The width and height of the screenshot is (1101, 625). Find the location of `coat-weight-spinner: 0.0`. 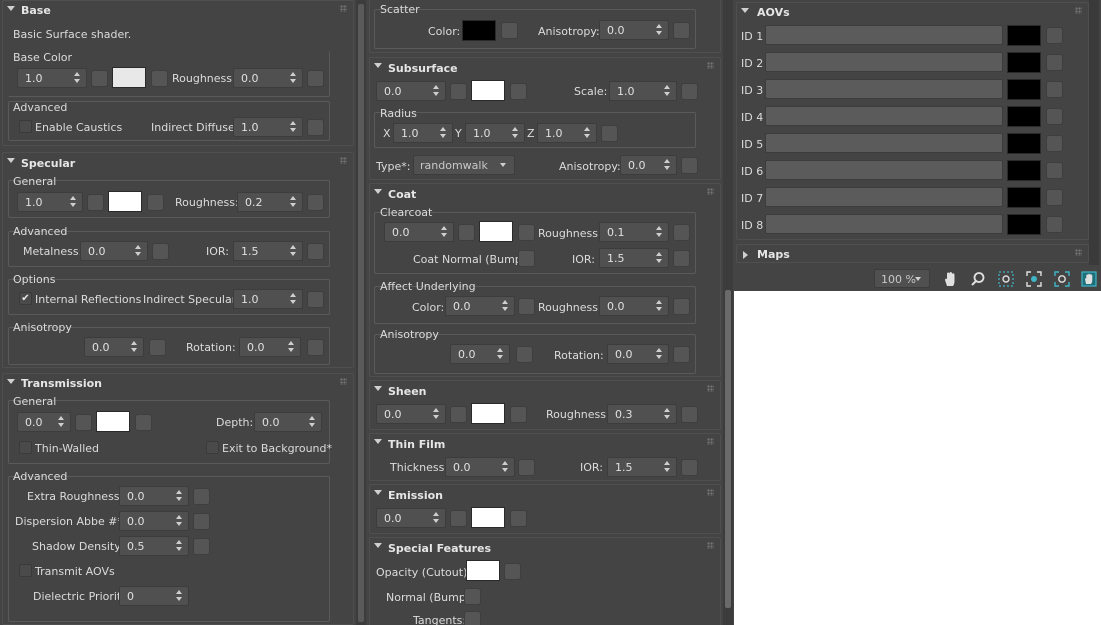

coat-weight-spinner: 0.0 is located at coordinates (419, 232).